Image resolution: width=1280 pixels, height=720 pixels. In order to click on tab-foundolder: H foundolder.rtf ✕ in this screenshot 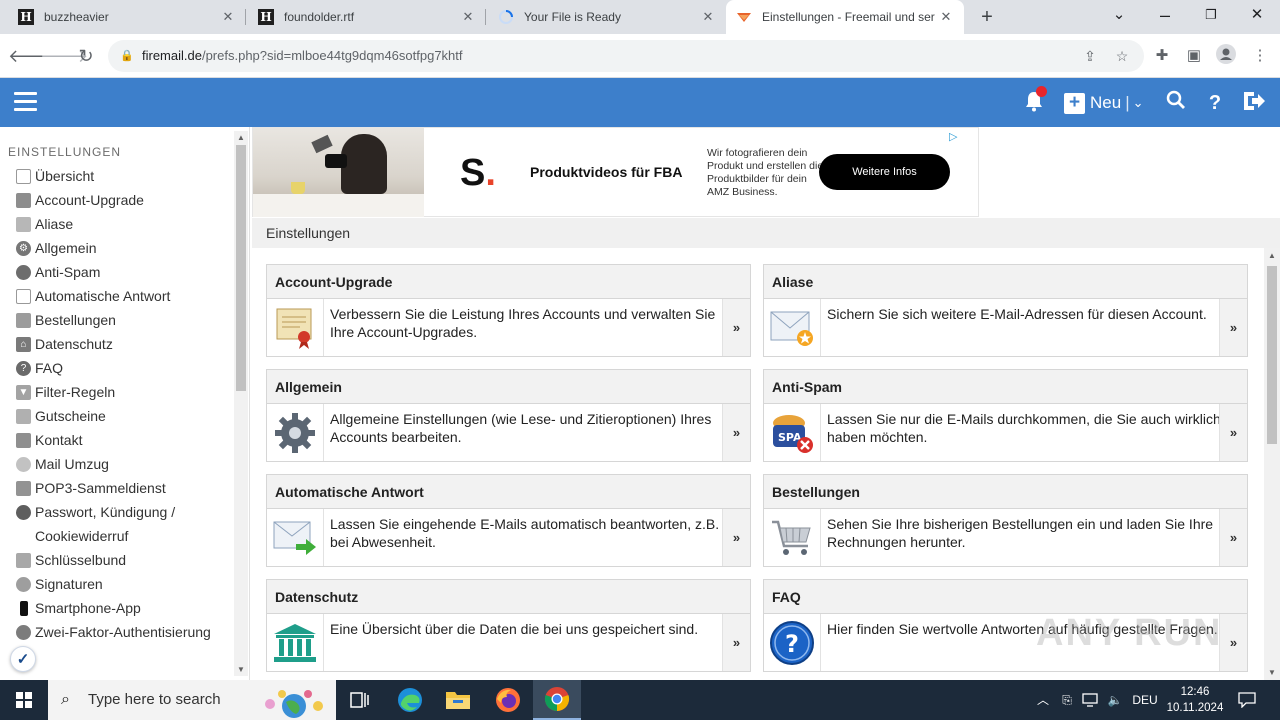, I will do `click(367, 17)`.